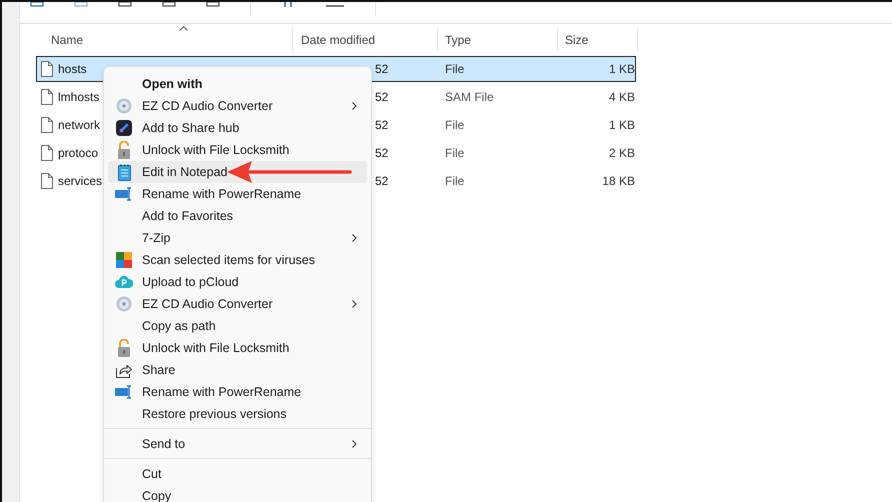 Image resolution: width=892 pixels, height=502 pixels. What do you see at coordinates (152, 474) in the screenshot?
I see `menu-item-label: Cut` at bounding box center [152, 474].